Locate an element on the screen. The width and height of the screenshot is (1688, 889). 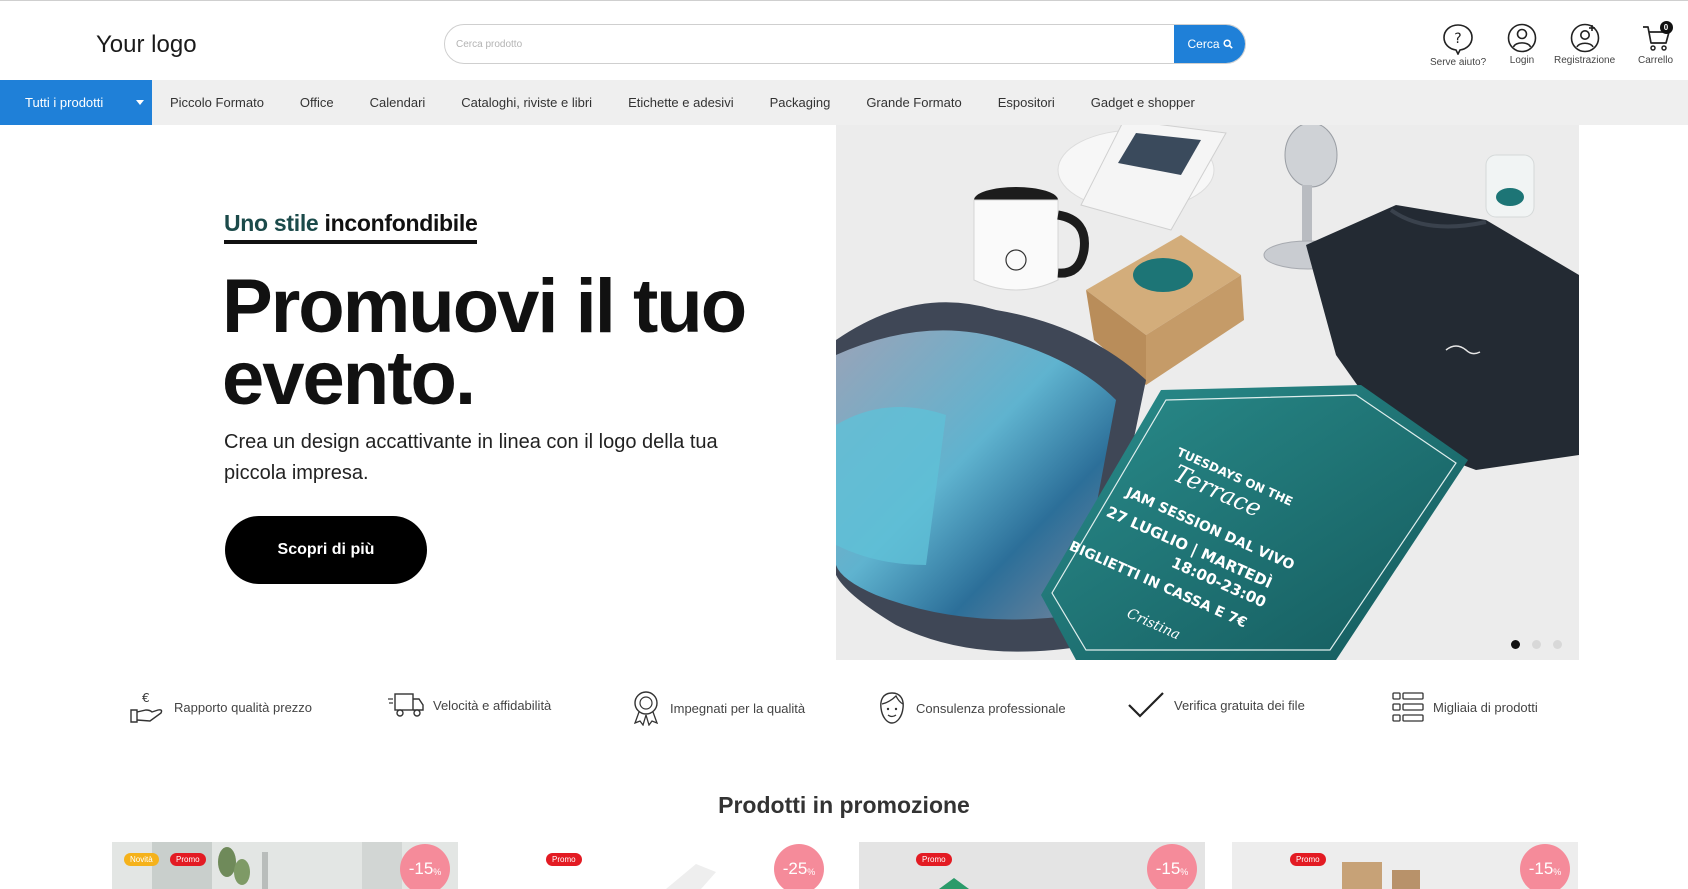
nav-item-grande-formato: Grande Formato is located at coordinates (913, 102).